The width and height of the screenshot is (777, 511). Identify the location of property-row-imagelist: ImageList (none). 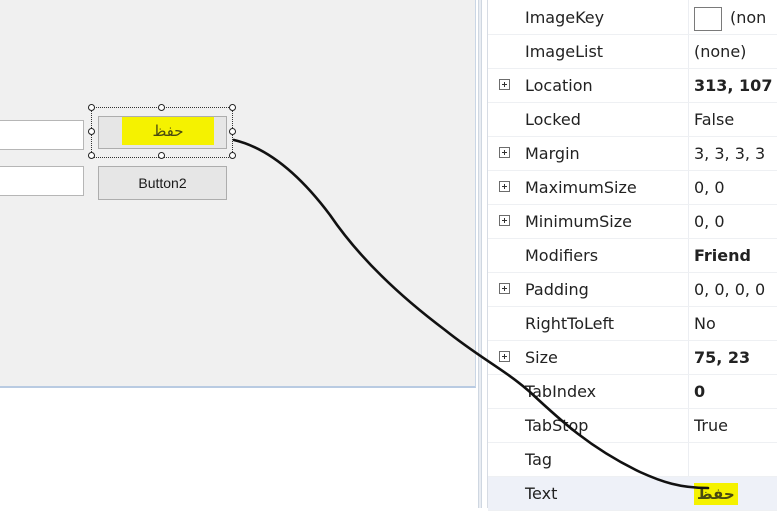
(632, 52).